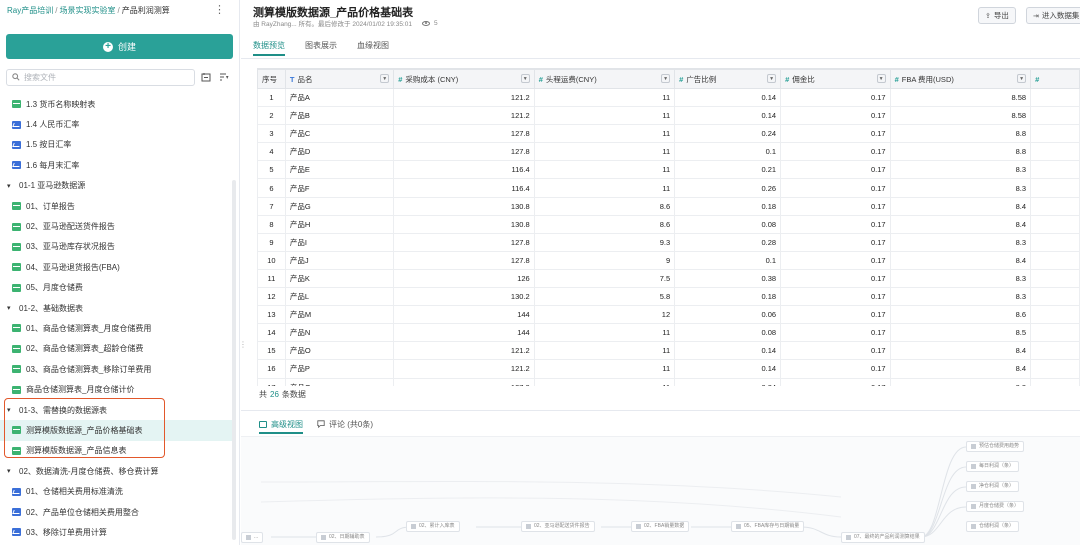  I want to click on lineage-node-icon, so click(528, 526).